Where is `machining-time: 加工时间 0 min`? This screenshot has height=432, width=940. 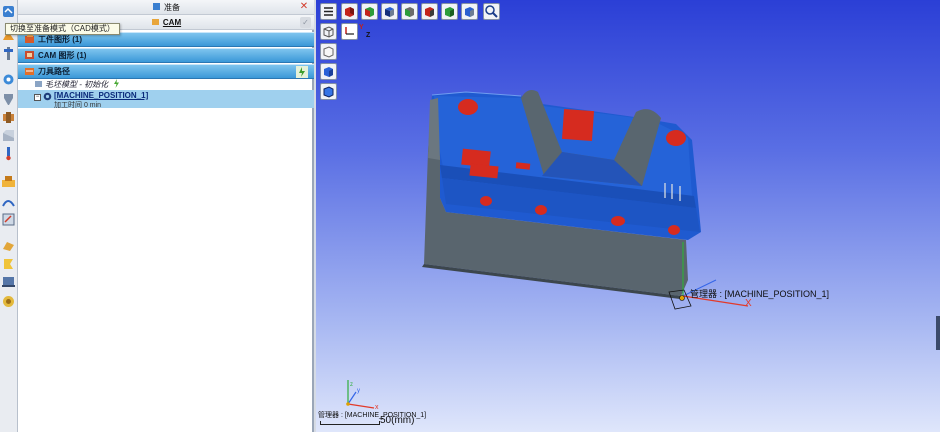
machining-time: 加工时间 0 min is located at coordinates (78, 105).